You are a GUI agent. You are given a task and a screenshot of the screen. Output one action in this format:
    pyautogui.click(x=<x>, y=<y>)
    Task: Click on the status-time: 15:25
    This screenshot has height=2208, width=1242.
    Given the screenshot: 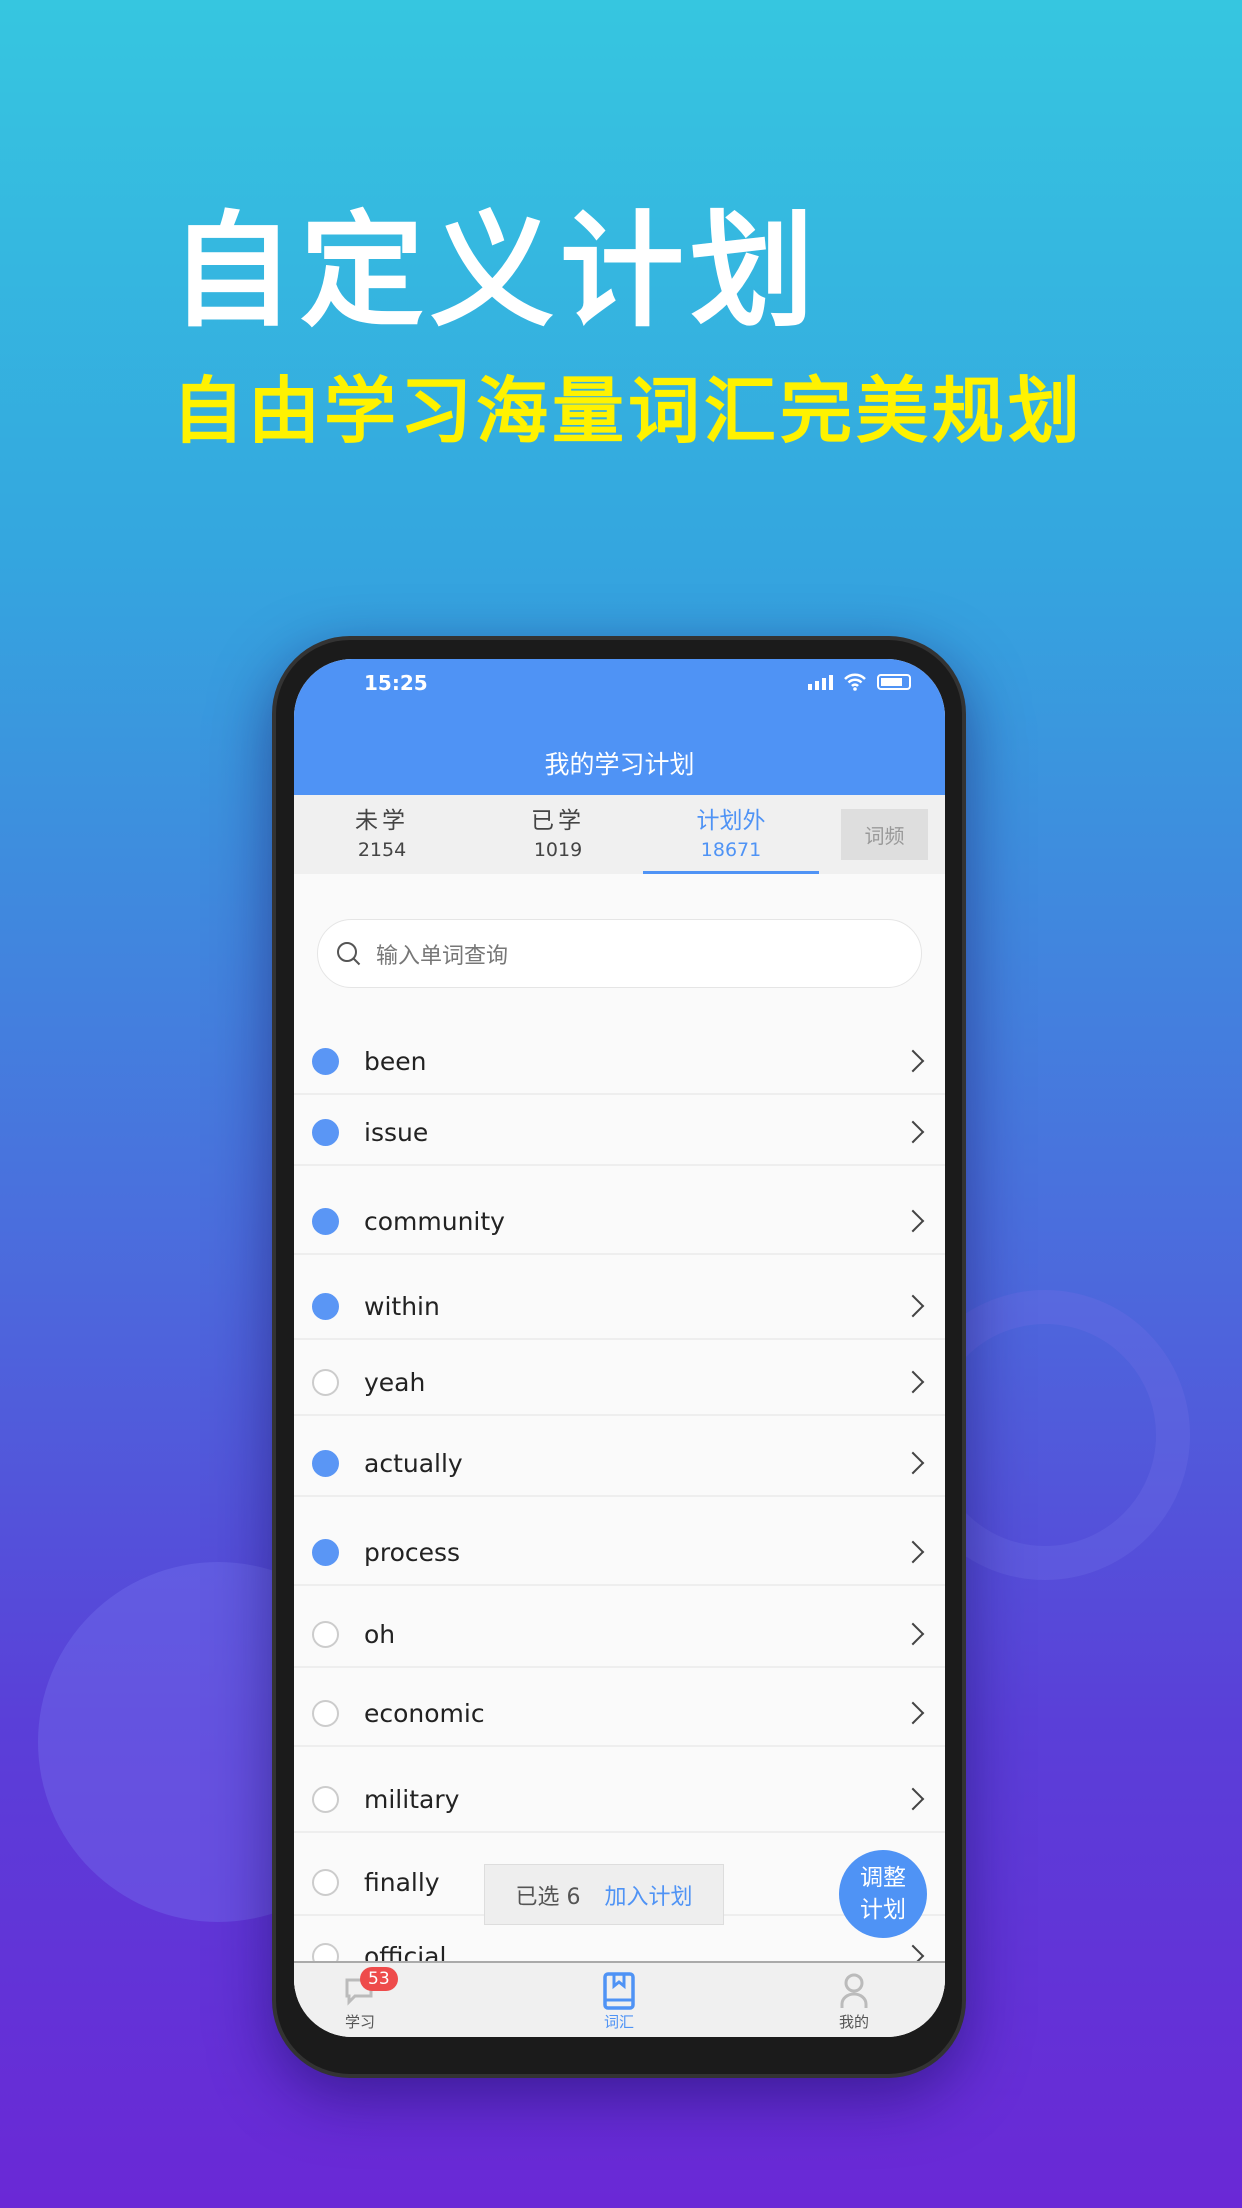 What is the action you would take?
    pyautogui.click(x=396, y=683)
    